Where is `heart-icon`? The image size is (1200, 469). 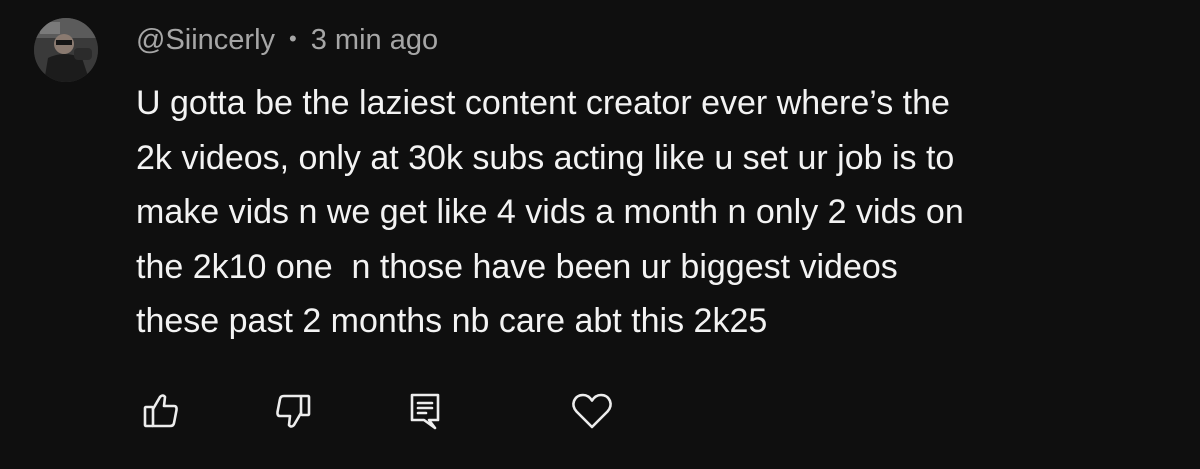
heart-icon is located at coordinates (592, 411).